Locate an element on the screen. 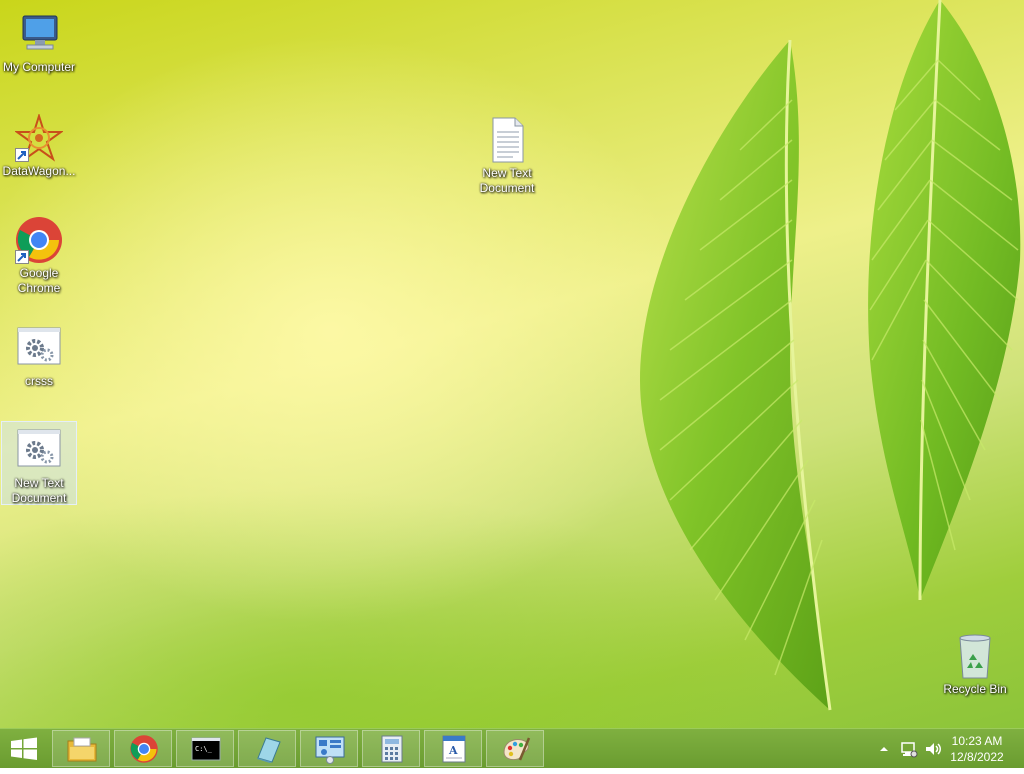 This screenshot has height=774, width=1024. folder-icon is located at coordinates (82, 749).